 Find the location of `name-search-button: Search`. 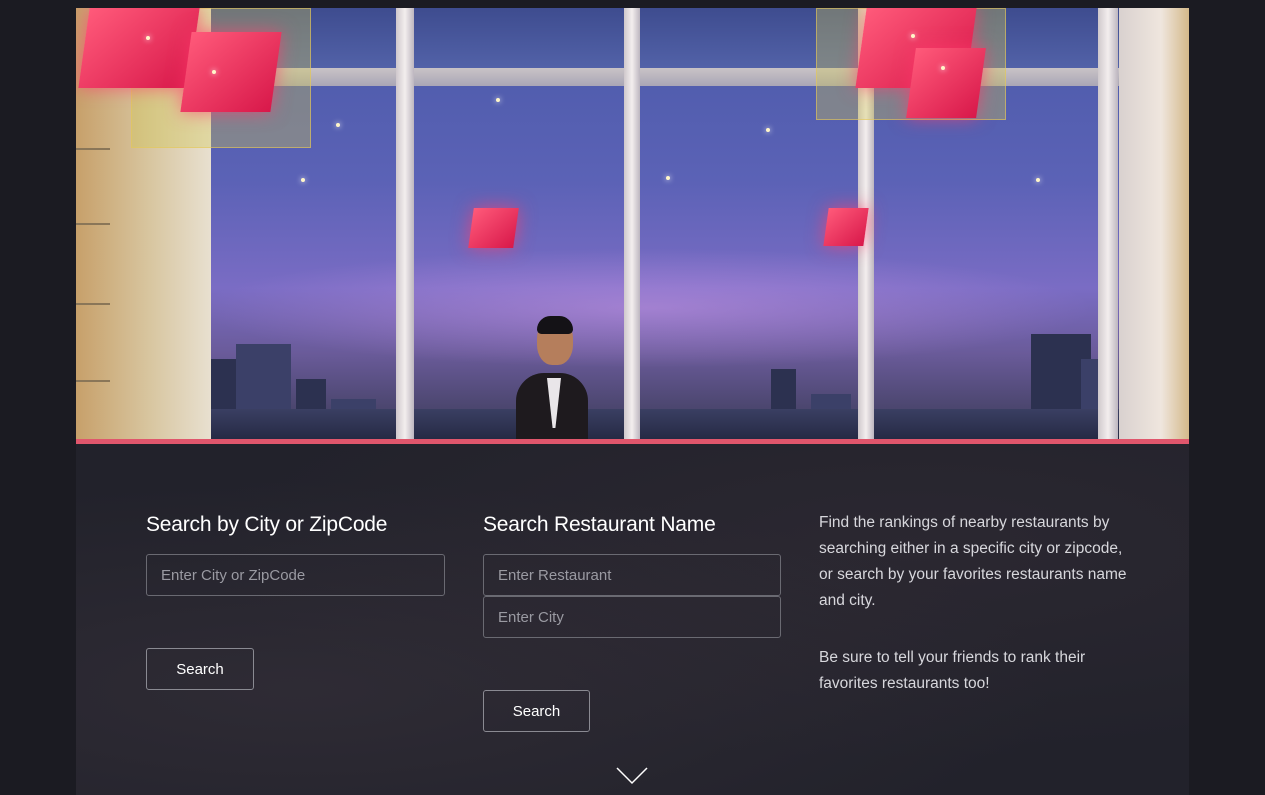

name-search-button: Search is located at coordinates (536, 711).